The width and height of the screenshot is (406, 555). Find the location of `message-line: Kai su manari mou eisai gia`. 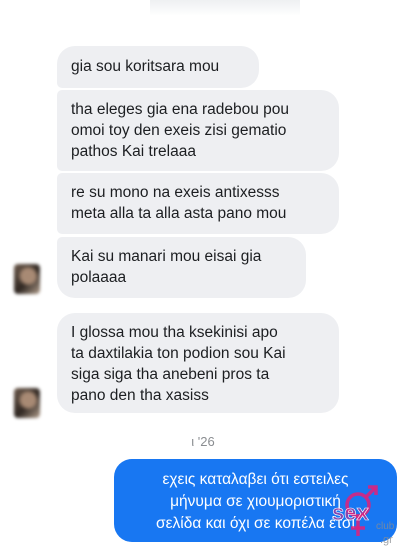

message-line: Kai su manari mou eisai gia is located at coordinates (166, 256).